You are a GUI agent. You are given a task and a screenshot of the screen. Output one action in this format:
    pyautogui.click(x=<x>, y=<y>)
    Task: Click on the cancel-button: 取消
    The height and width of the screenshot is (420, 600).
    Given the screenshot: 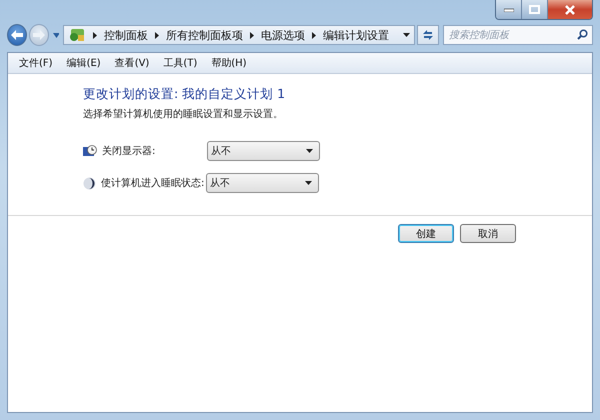 What is the action you would take?
    pyautogui.click(x=488, y=233)
    